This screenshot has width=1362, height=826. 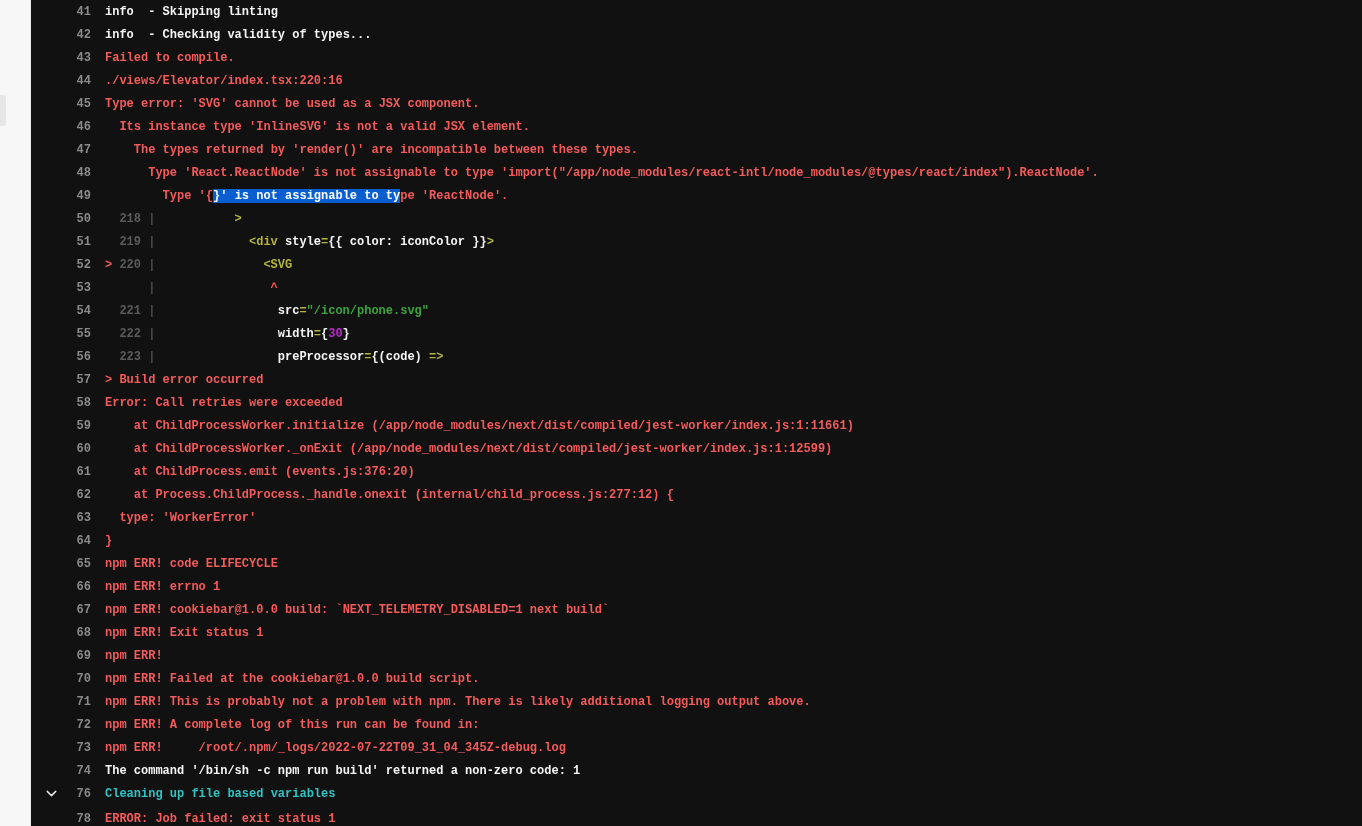 I want to click on log-text: Error: Call retries were exceeded, so click(x=224, y=403).